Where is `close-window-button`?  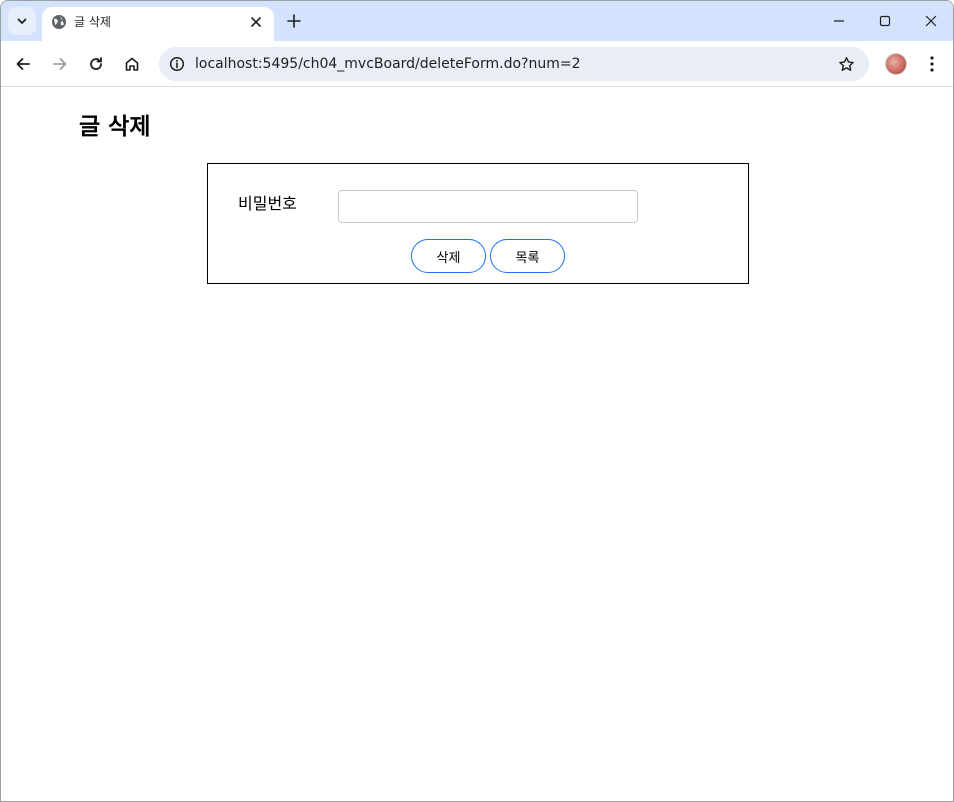
close-window-button is located at coordinates (931, 21).